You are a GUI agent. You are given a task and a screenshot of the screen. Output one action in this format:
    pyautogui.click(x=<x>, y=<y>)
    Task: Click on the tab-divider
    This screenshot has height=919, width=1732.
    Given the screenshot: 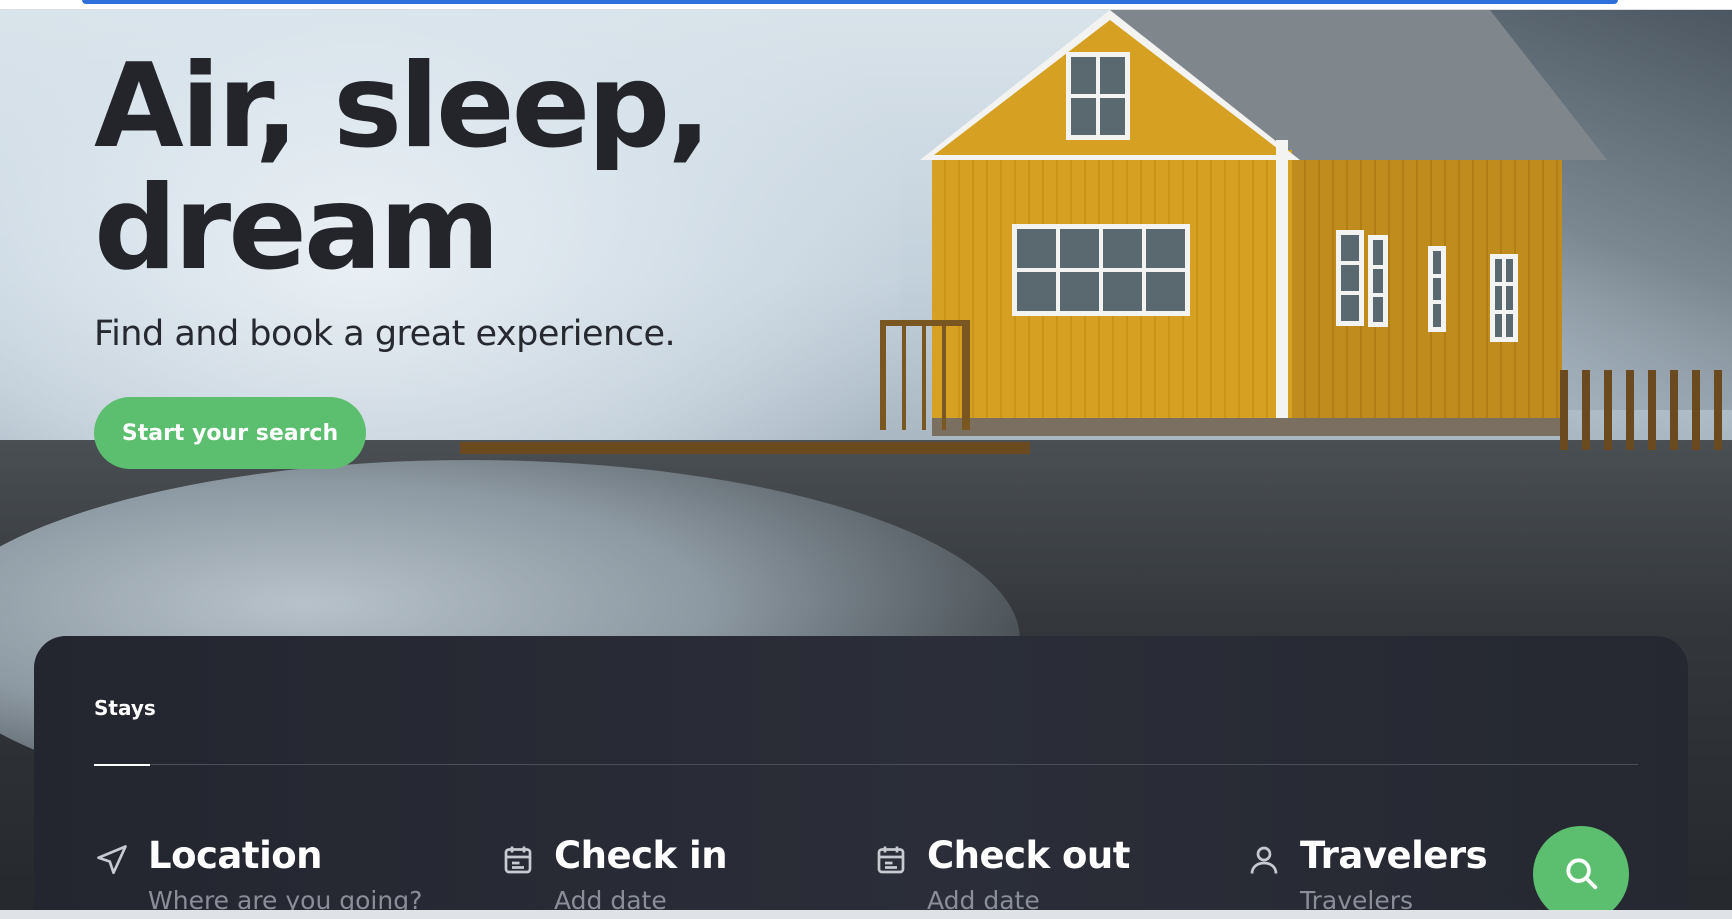 What is the action you would take?
    pyautogui.click(x=866, y=764)
    